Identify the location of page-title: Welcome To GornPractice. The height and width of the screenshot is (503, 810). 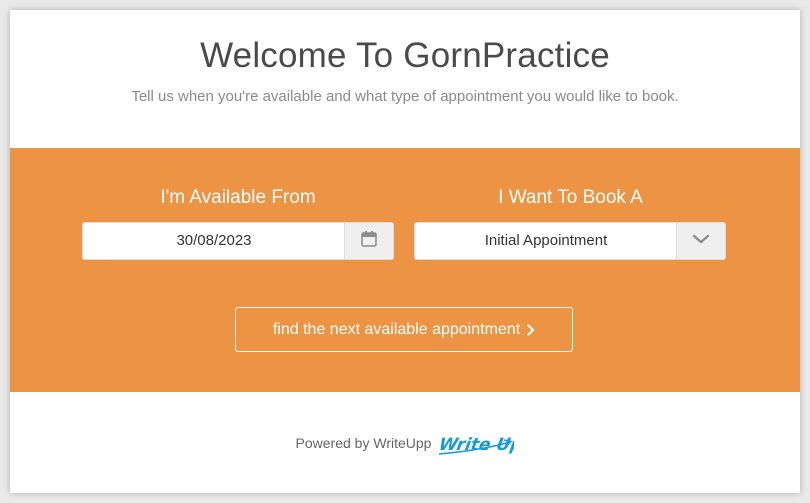
(405, 55).